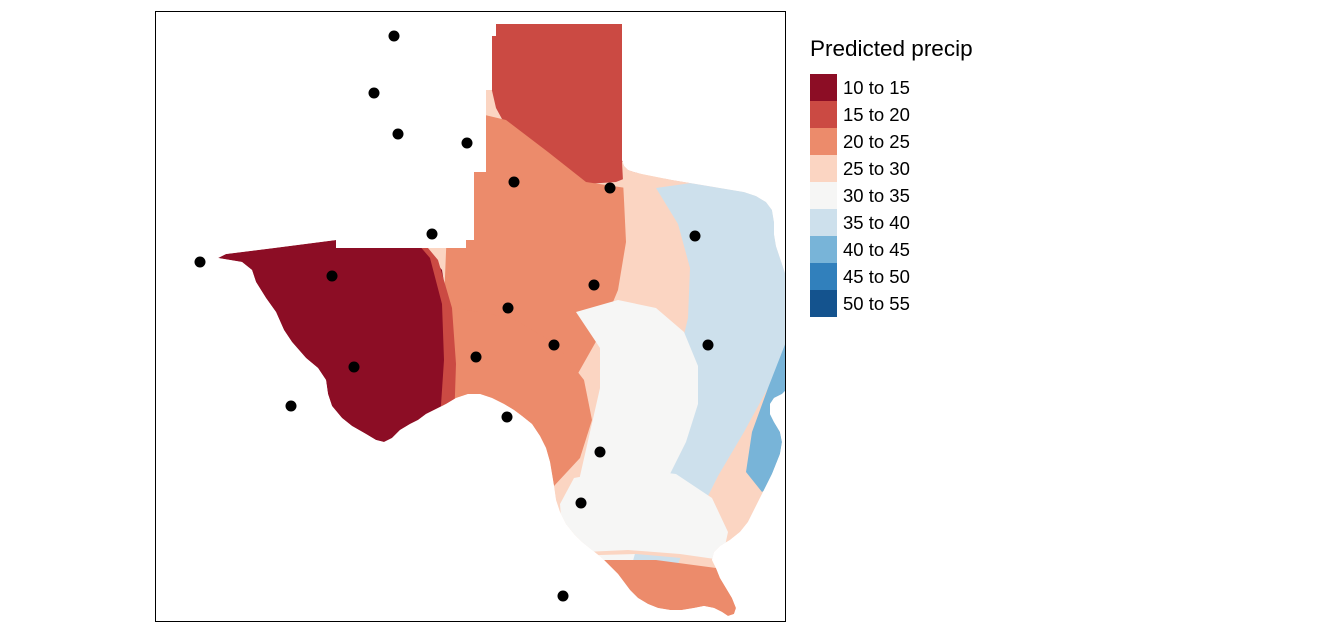  Describe the element at coordinates (876, 141) in the screenshot. I see `legend-label: 20 to 25` at that location.